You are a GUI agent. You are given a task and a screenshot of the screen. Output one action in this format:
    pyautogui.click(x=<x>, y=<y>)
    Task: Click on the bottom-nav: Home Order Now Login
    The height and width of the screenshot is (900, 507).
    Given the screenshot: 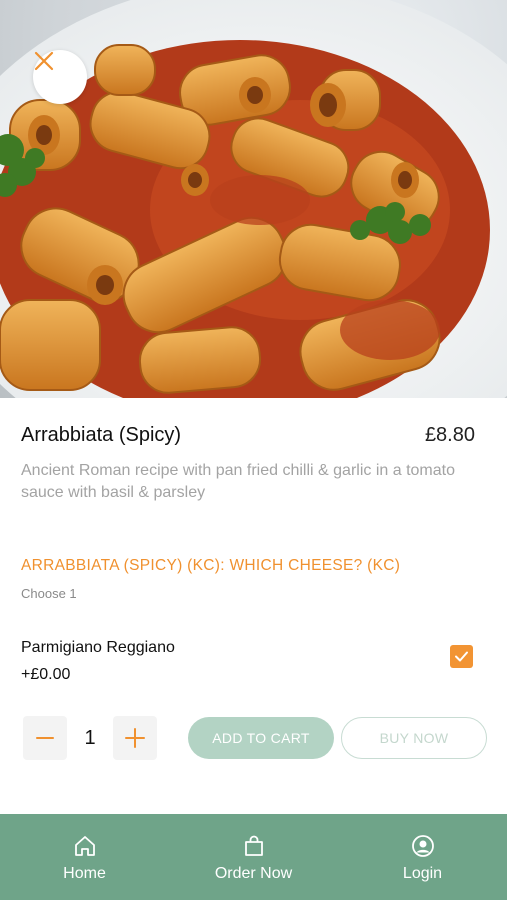 What is the action you would take?
    pyautogui.click(x=253, y=857)
    